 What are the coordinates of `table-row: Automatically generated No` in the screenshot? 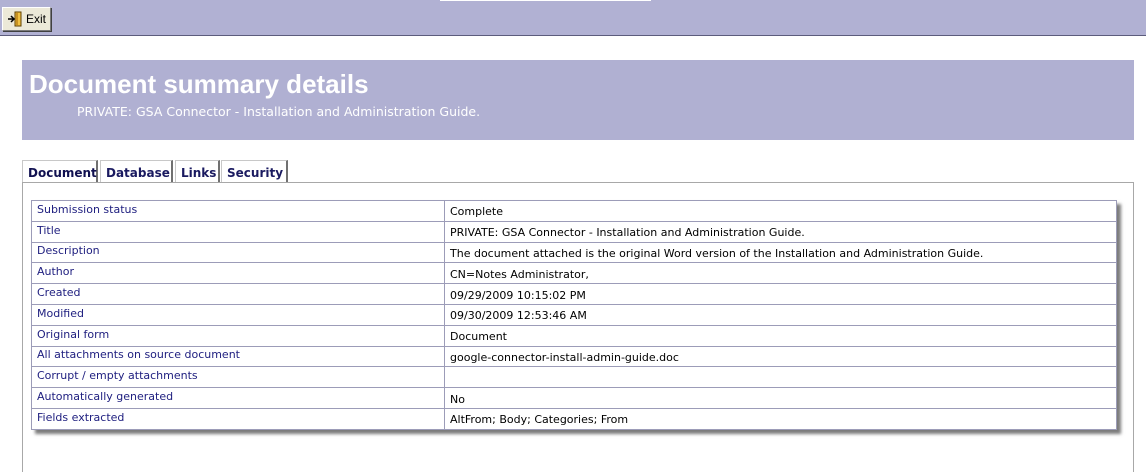 It's located at (574, 398).